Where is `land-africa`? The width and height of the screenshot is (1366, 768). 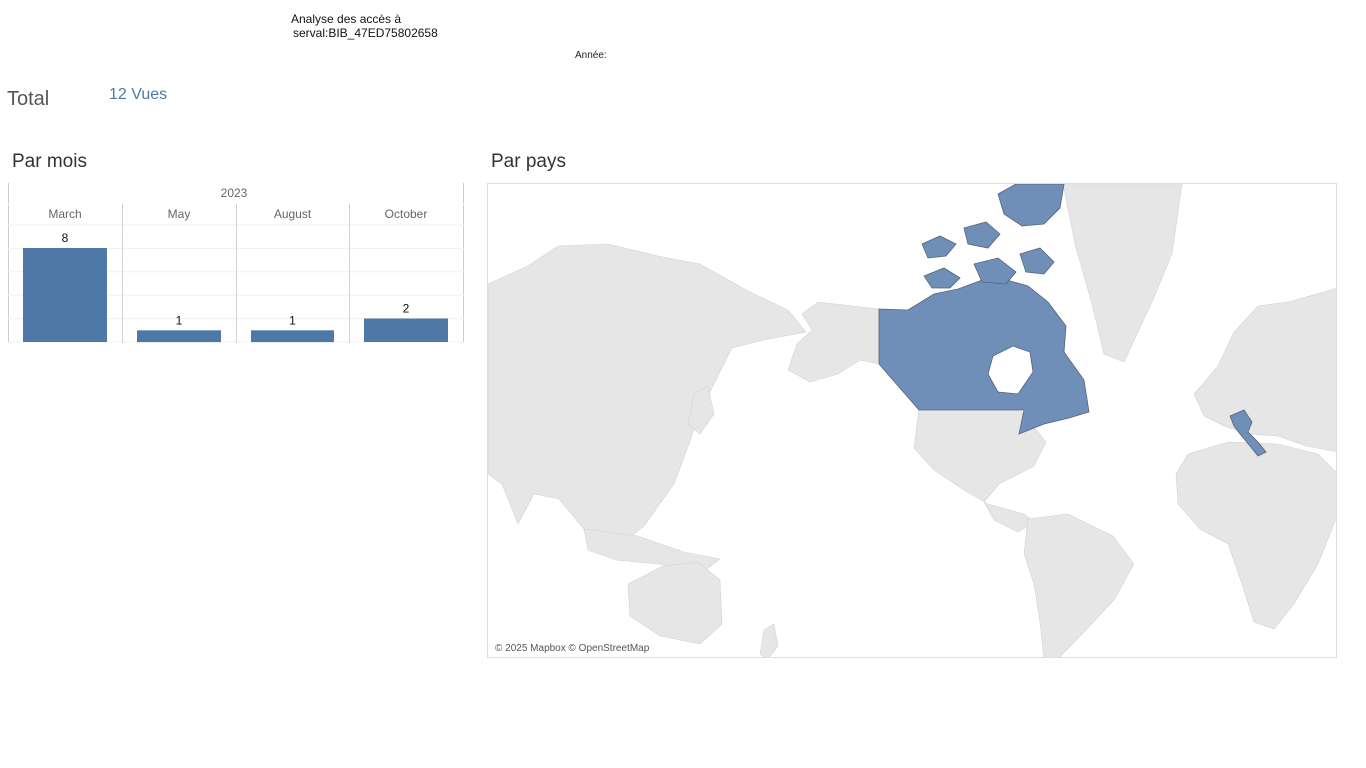
land-africa is located at coordinates (1255, 535).